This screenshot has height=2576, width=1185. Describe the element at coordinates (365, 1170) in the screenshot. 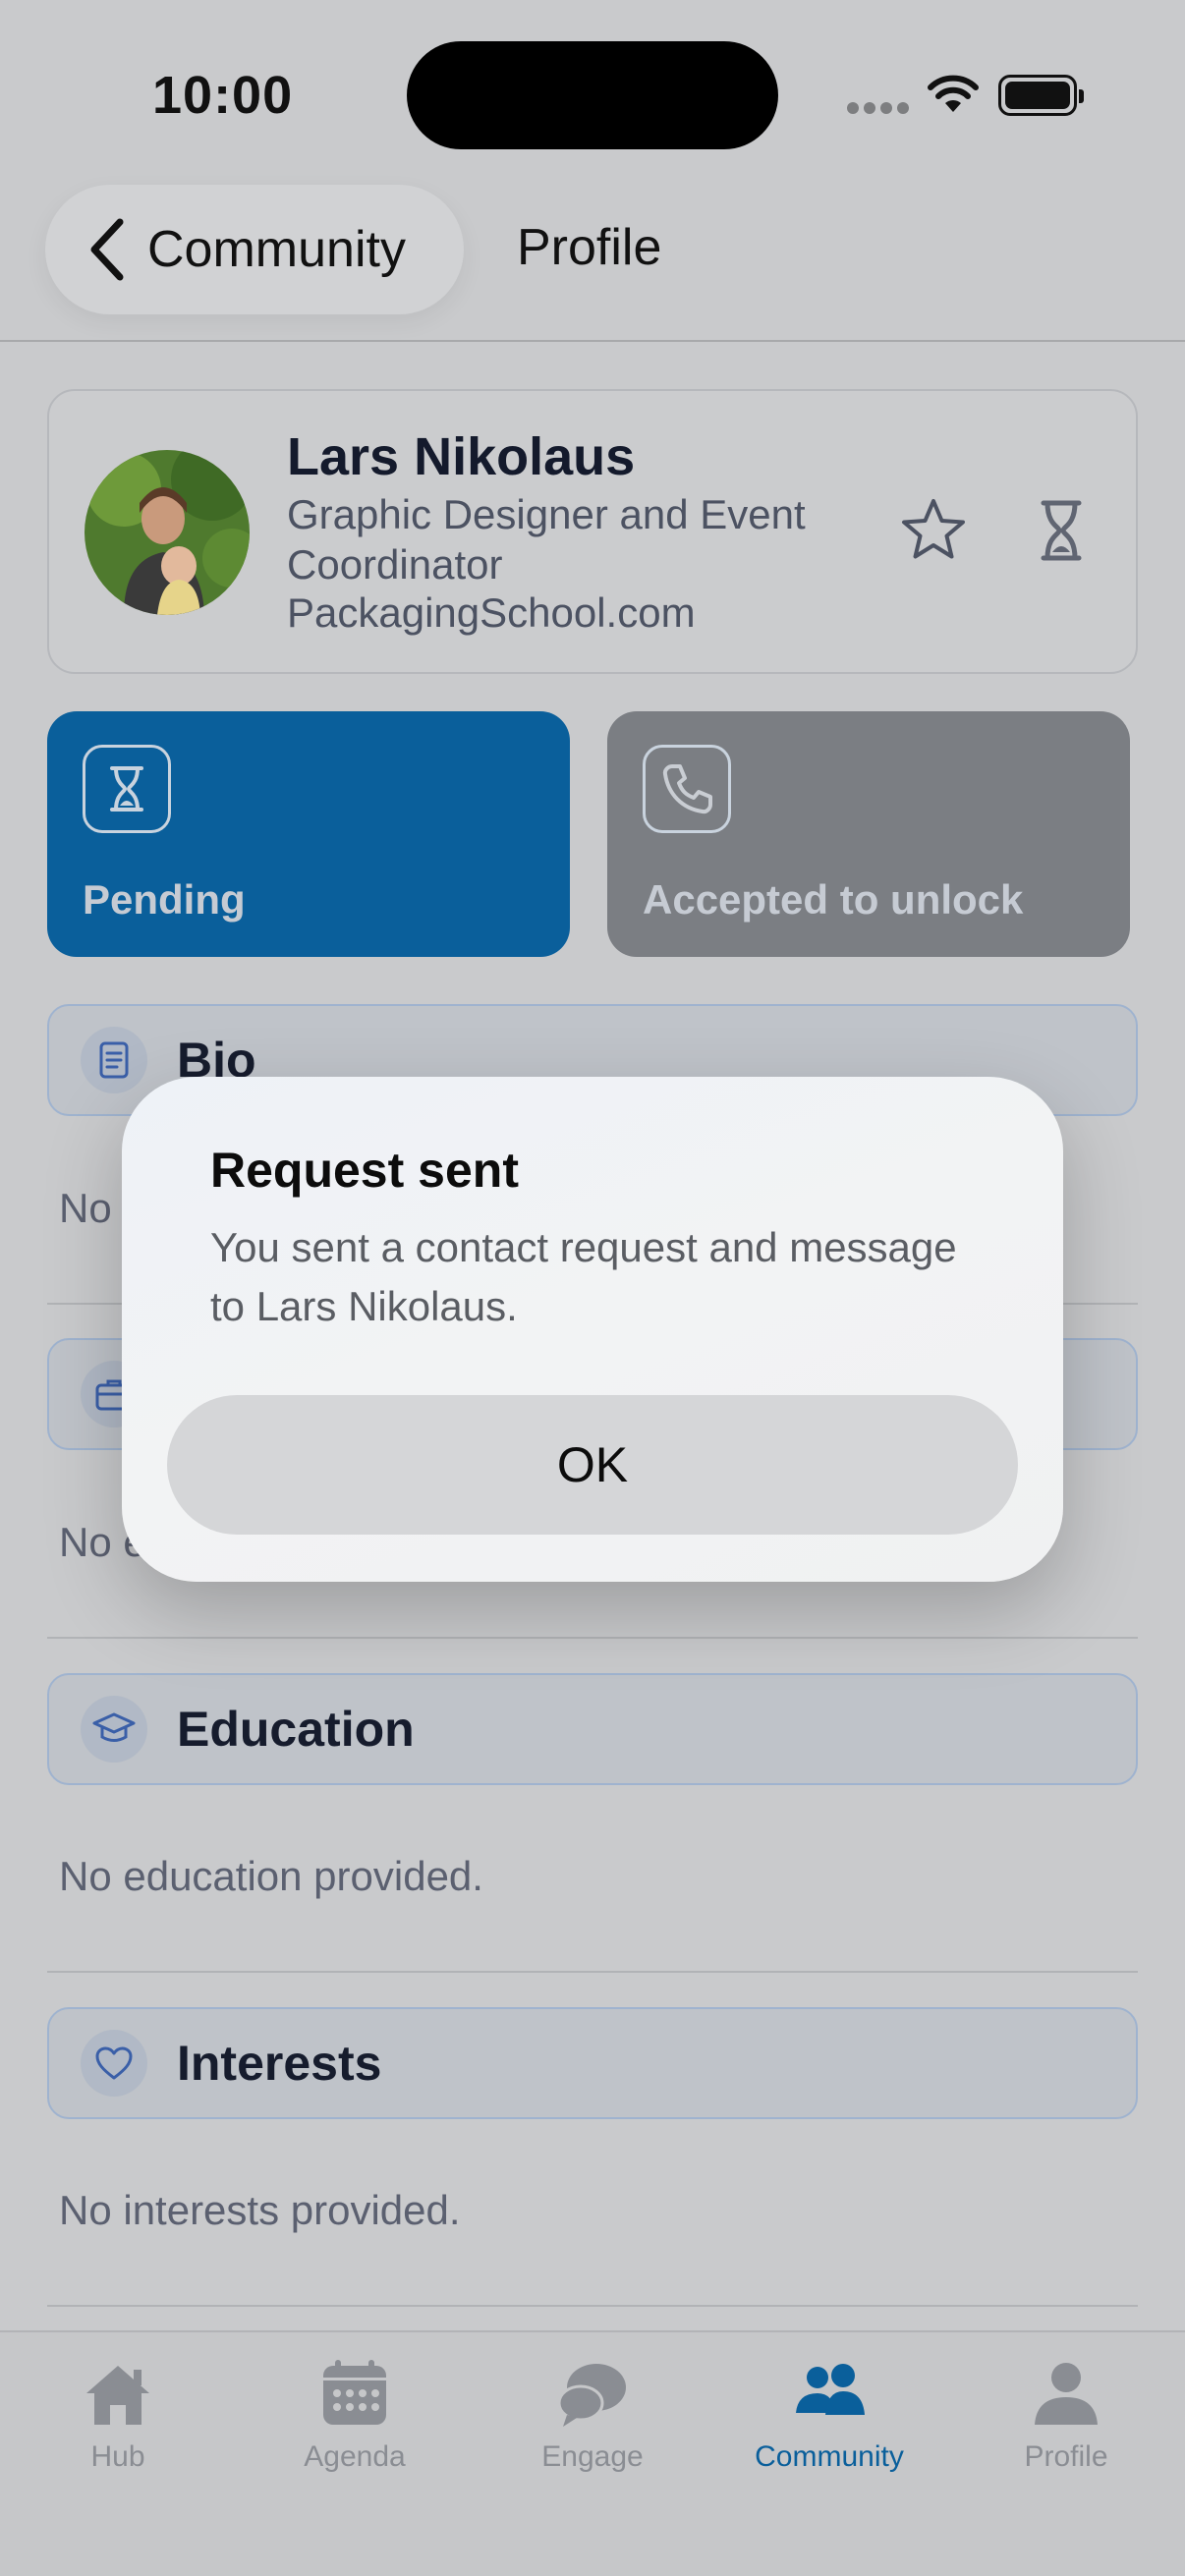

I see `alert-title: Request sent` at that location.